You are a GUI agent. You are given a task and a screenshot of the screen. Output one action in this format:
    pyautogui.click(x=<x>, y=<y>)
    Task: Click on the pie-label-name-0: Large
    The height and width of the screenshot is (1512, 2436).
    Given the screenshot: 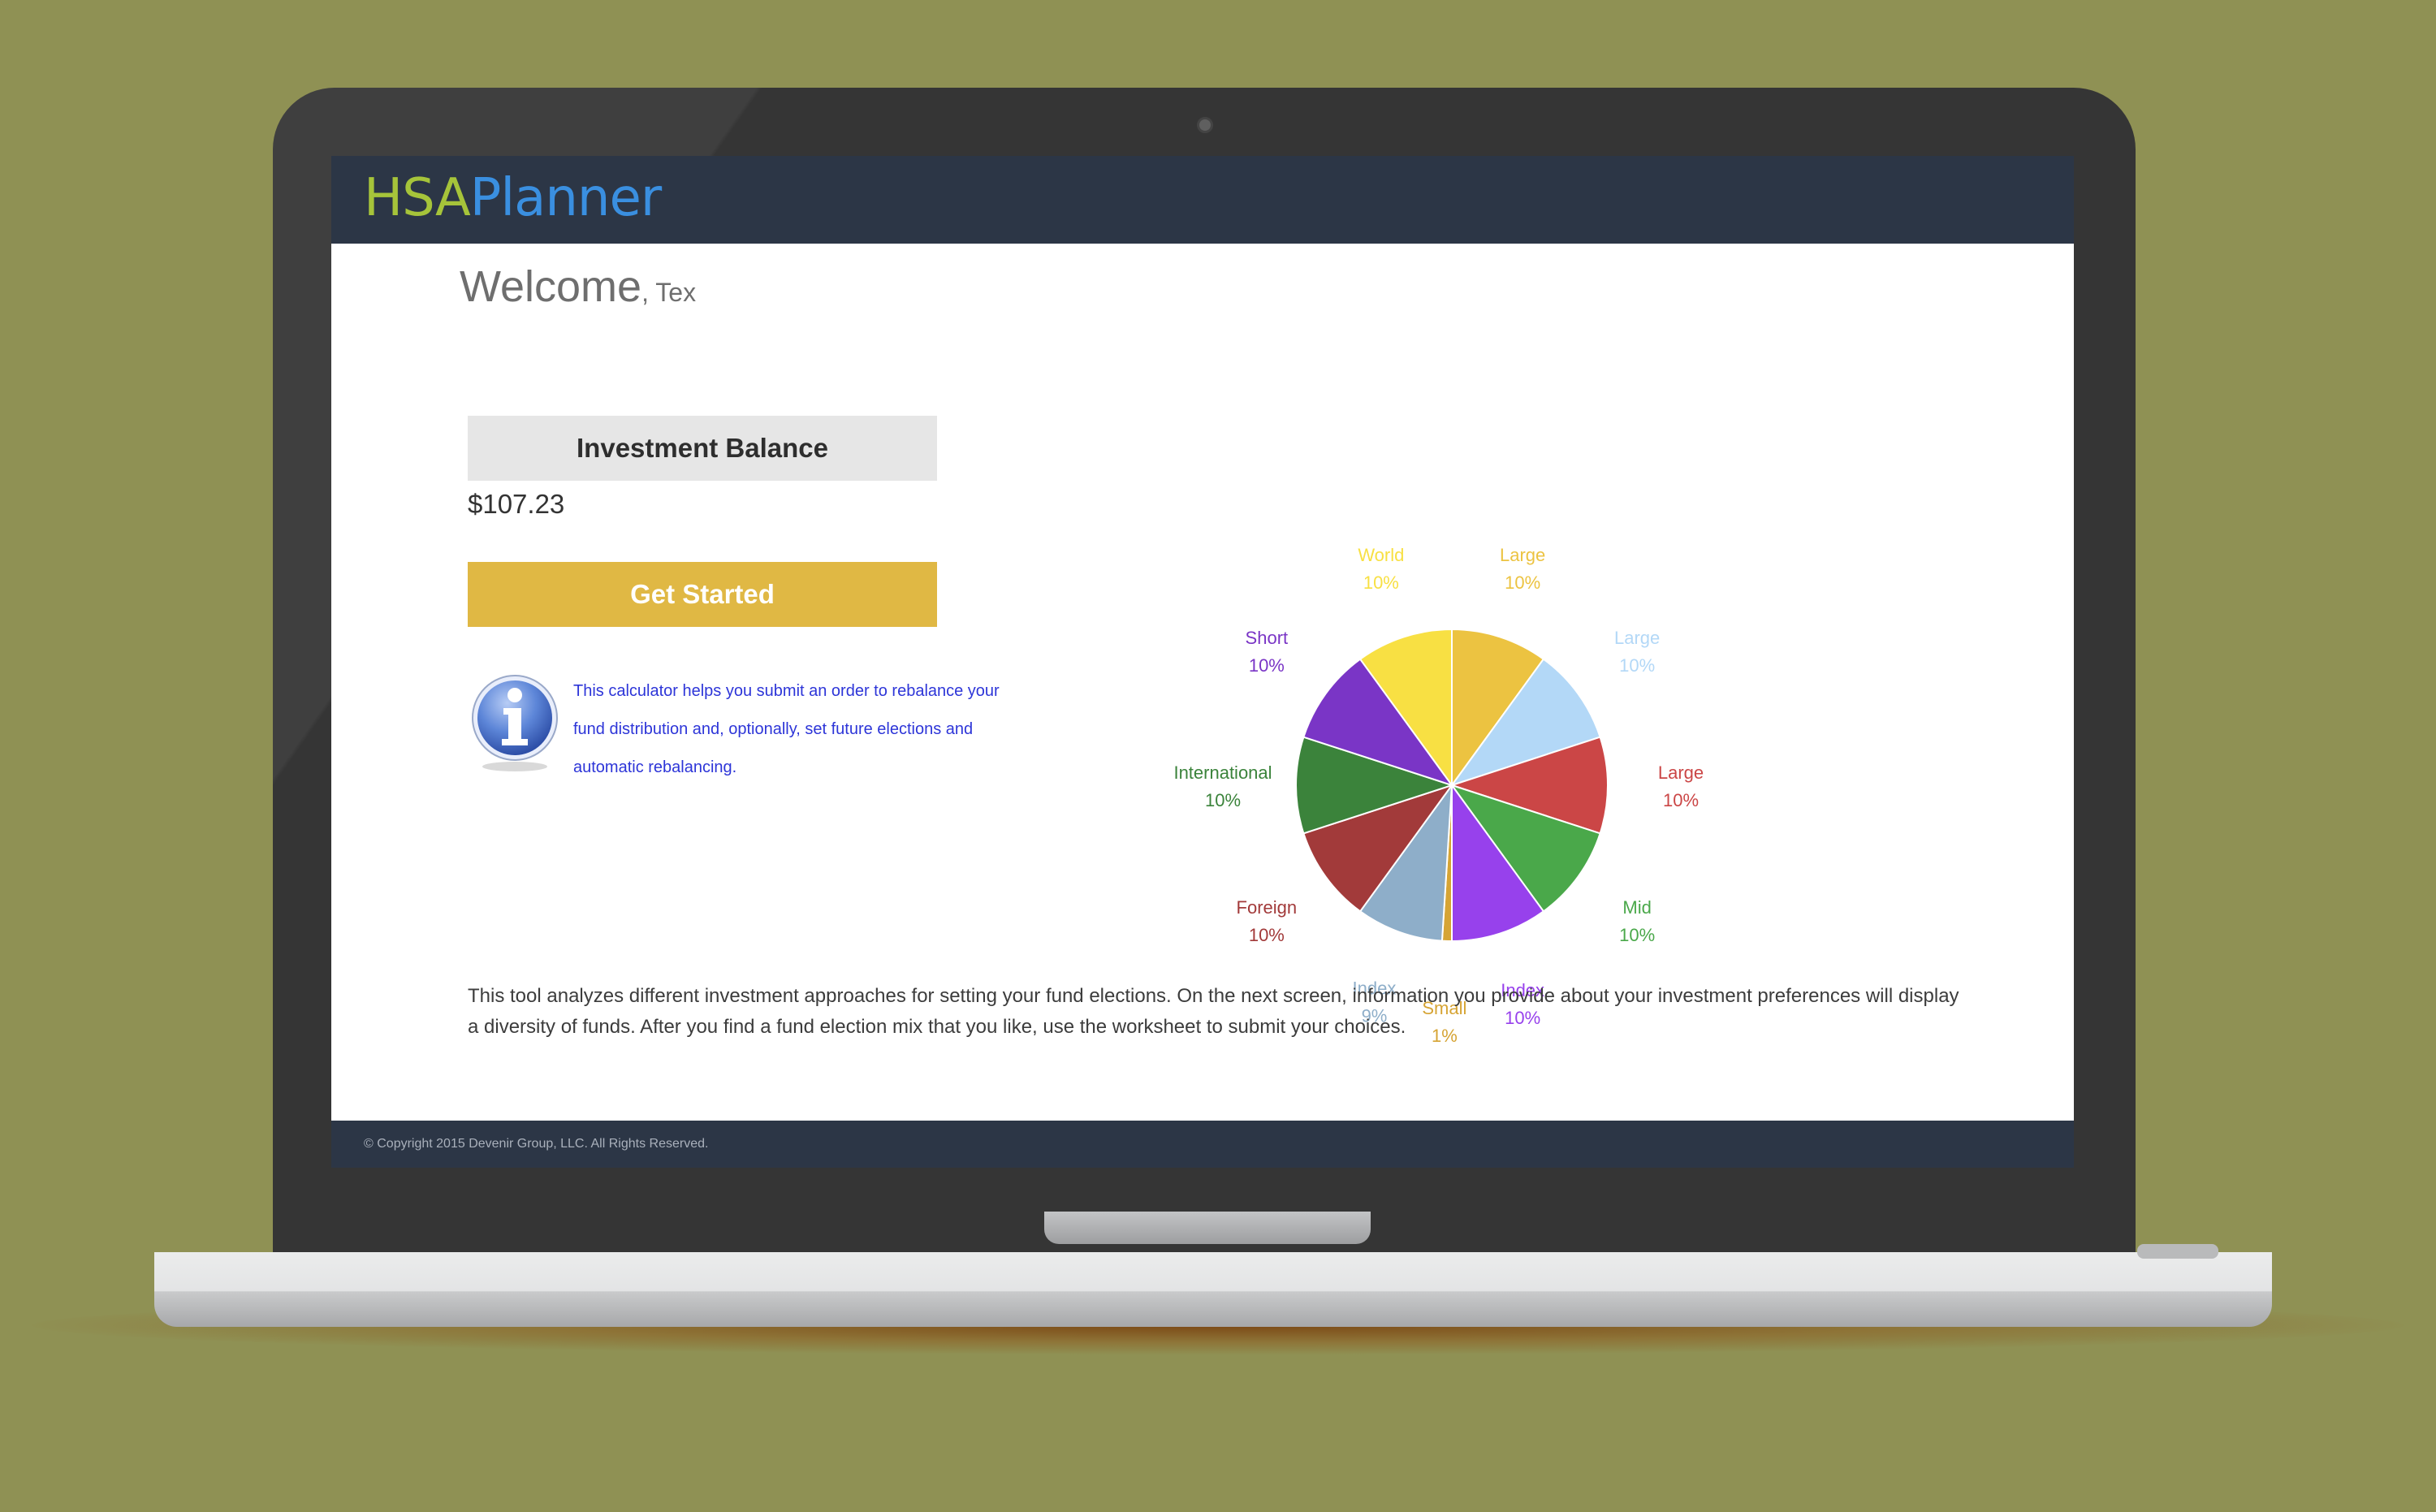 What is the action you would take?
    pyautogui.click(x=1522, y=555)
    